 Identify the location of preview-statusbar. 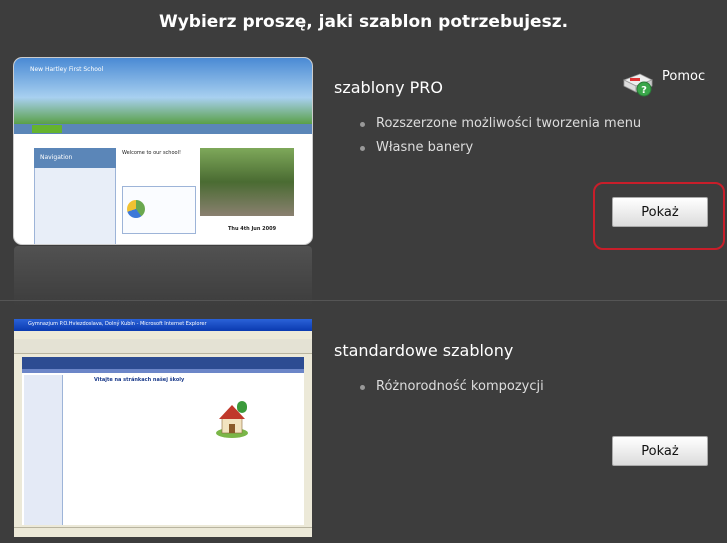
(163, 532).